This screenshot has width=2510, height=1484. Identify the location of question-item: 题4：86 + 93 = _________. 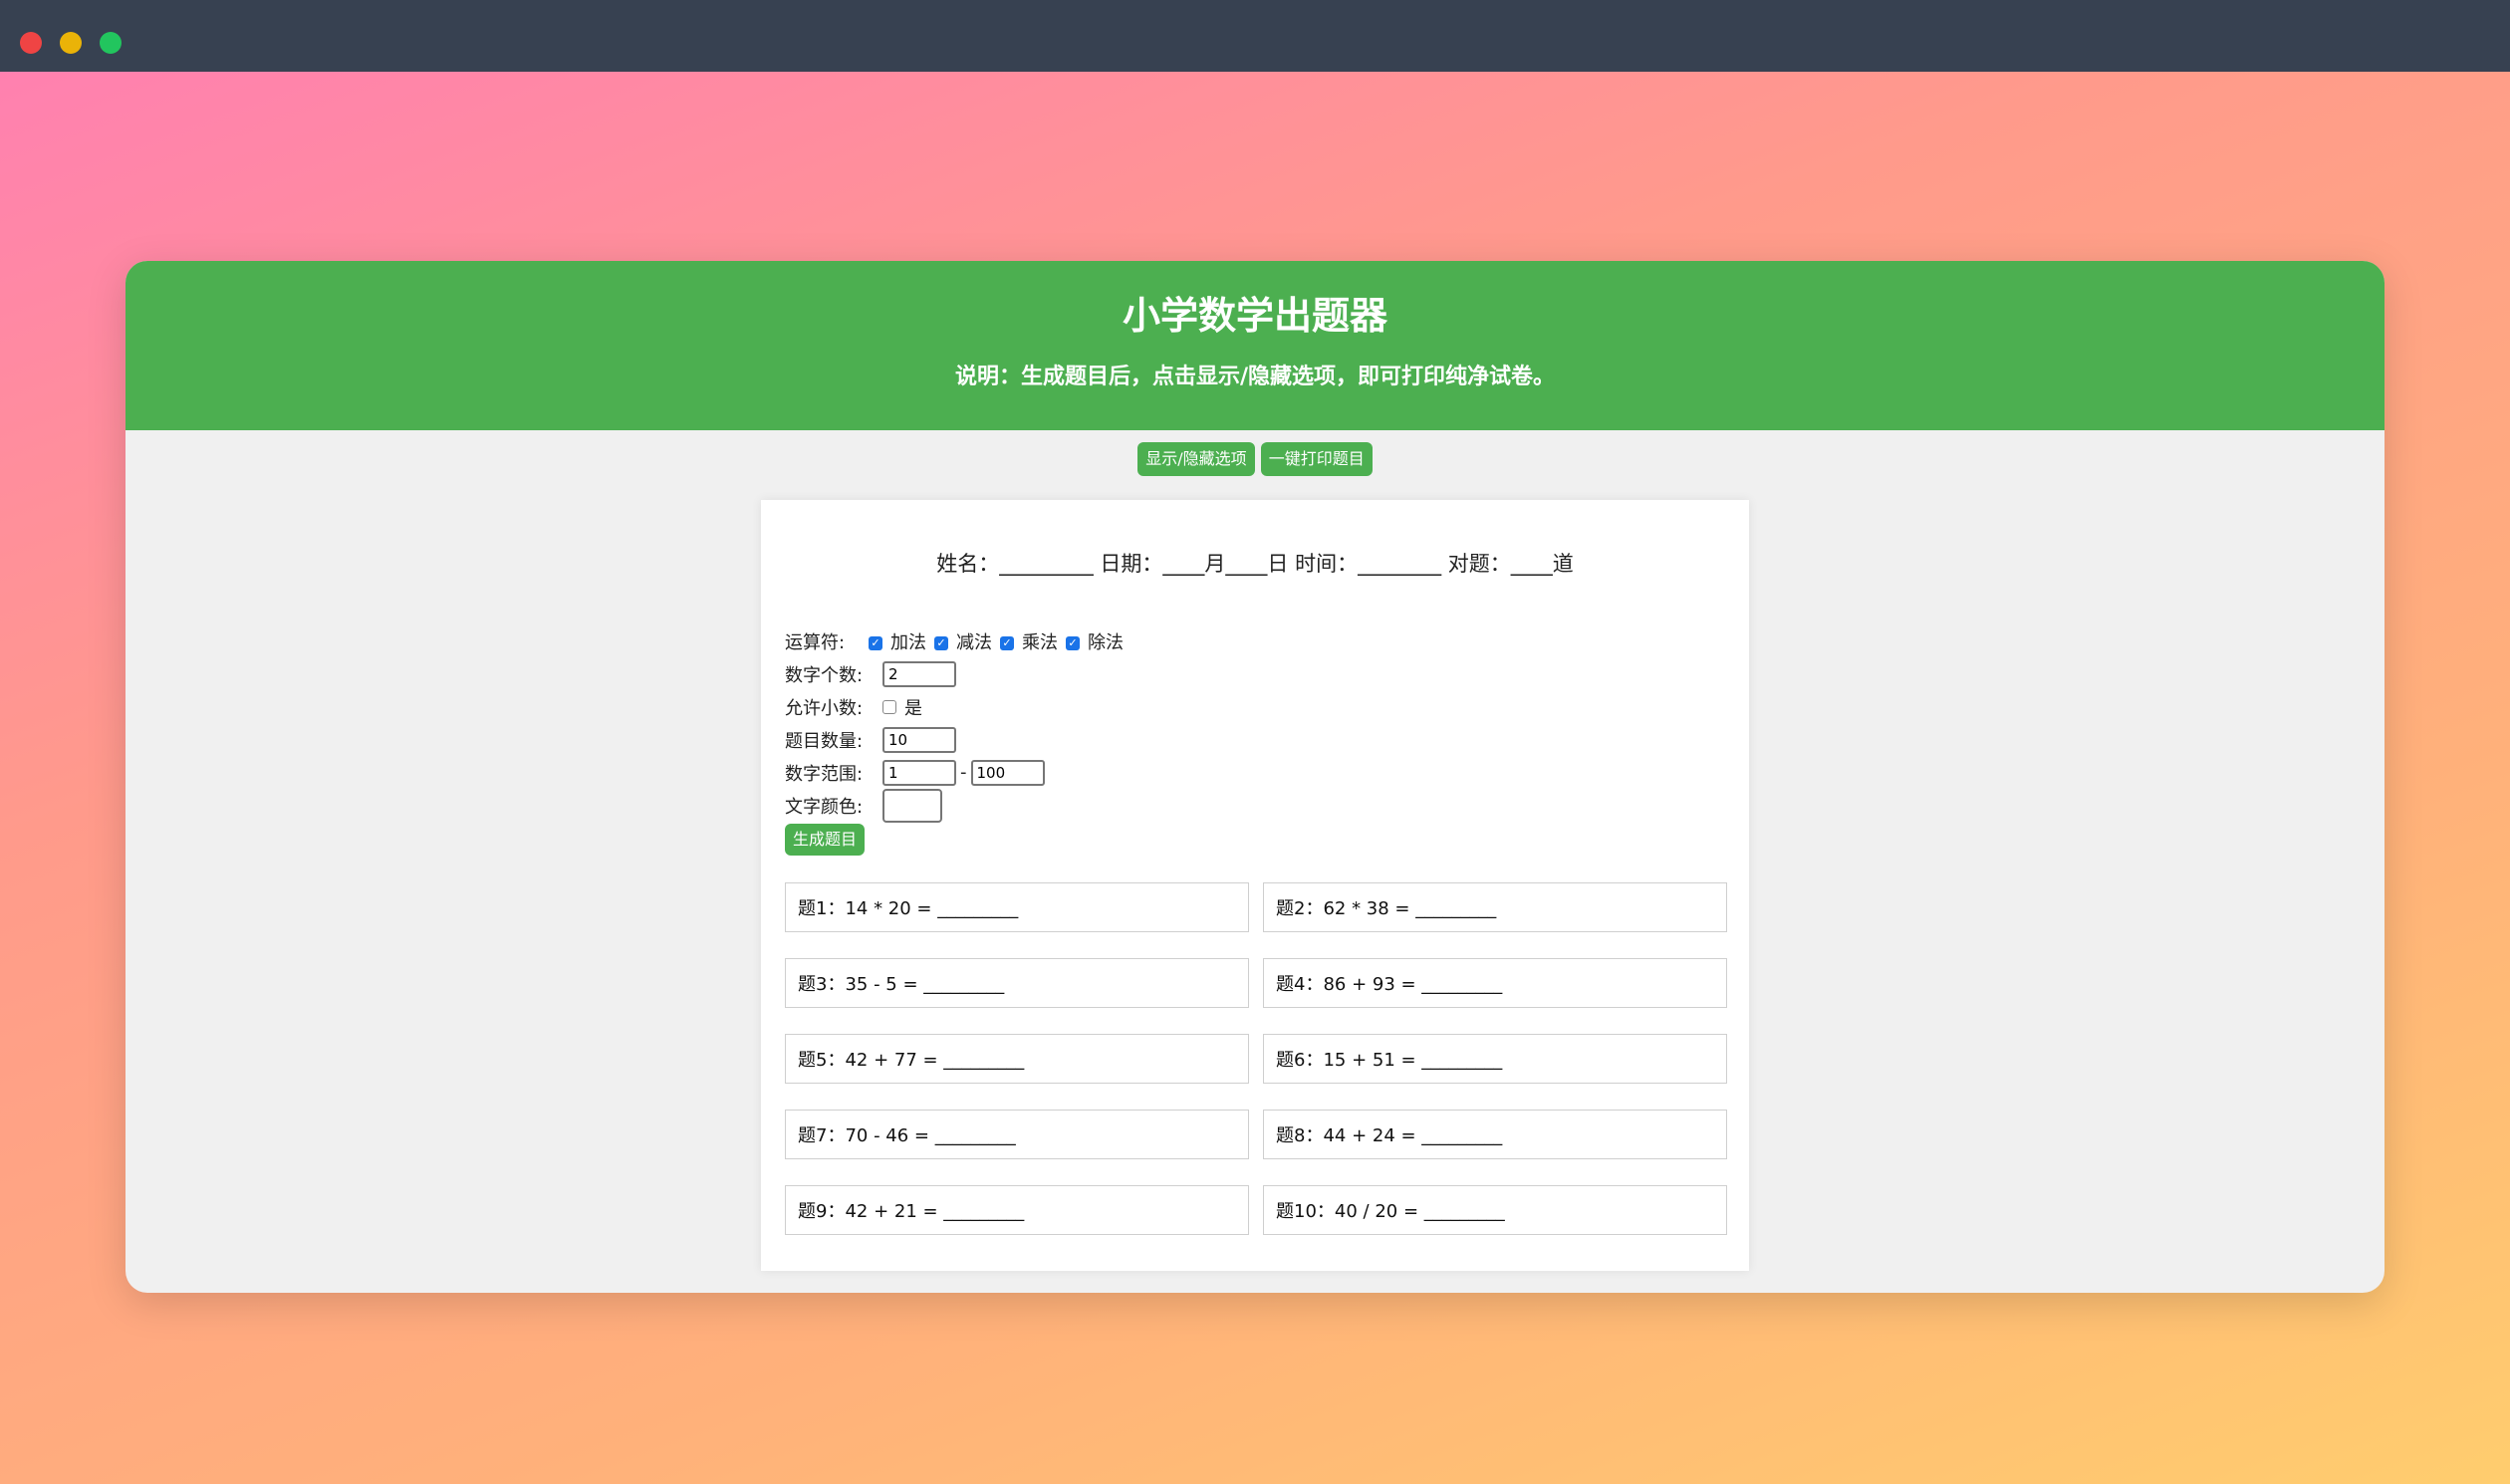
(1495, 983).